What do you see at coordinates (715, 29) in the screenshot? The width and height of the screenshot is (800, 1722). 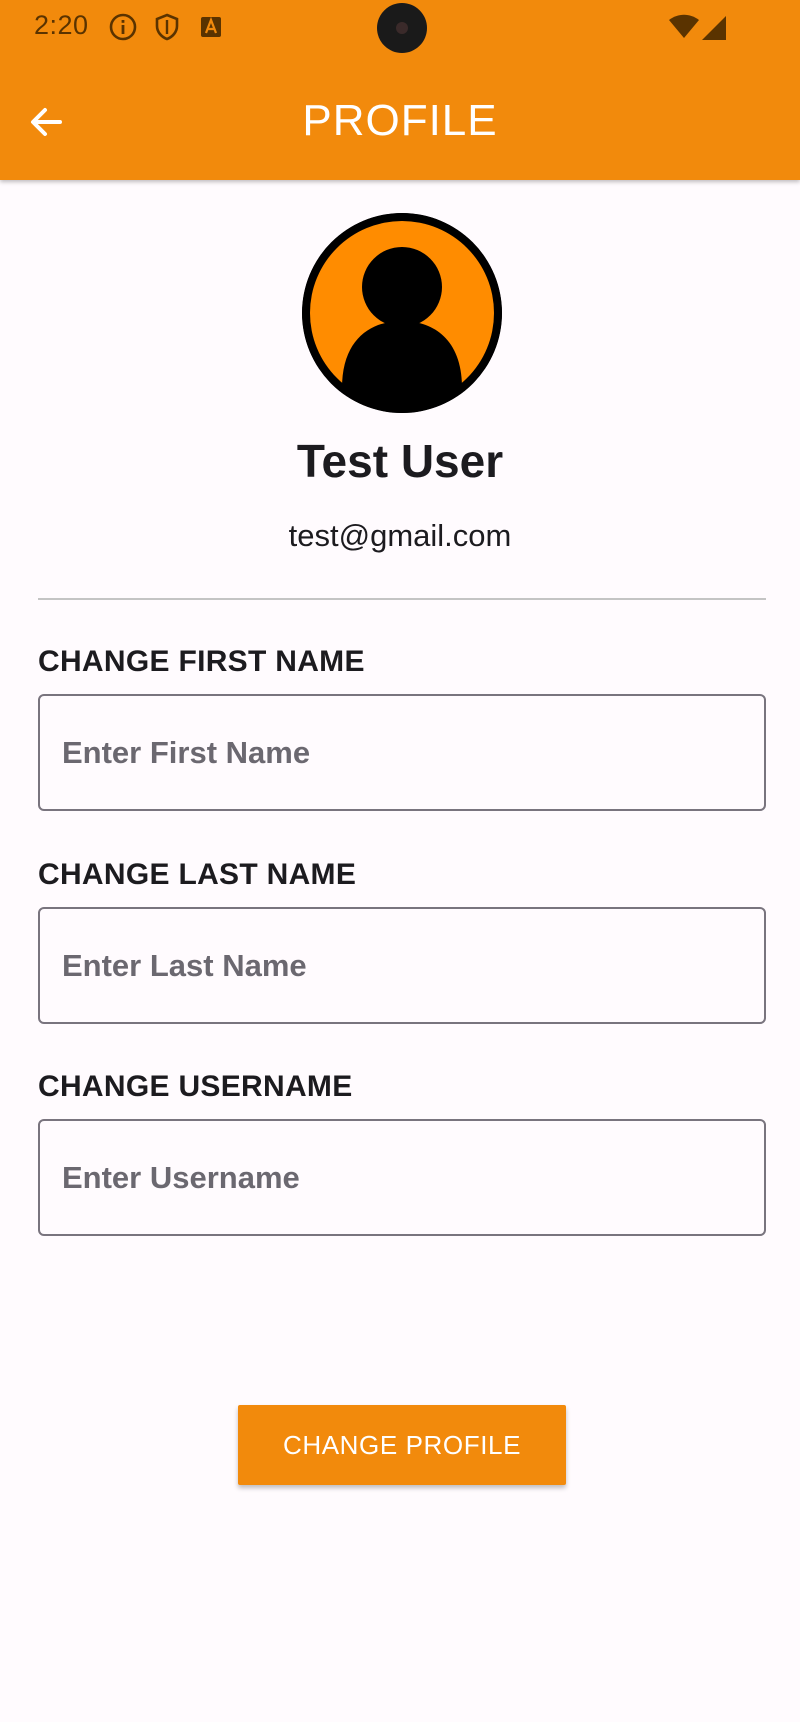 I see `signal-icon` at bounding box center [715, 29].